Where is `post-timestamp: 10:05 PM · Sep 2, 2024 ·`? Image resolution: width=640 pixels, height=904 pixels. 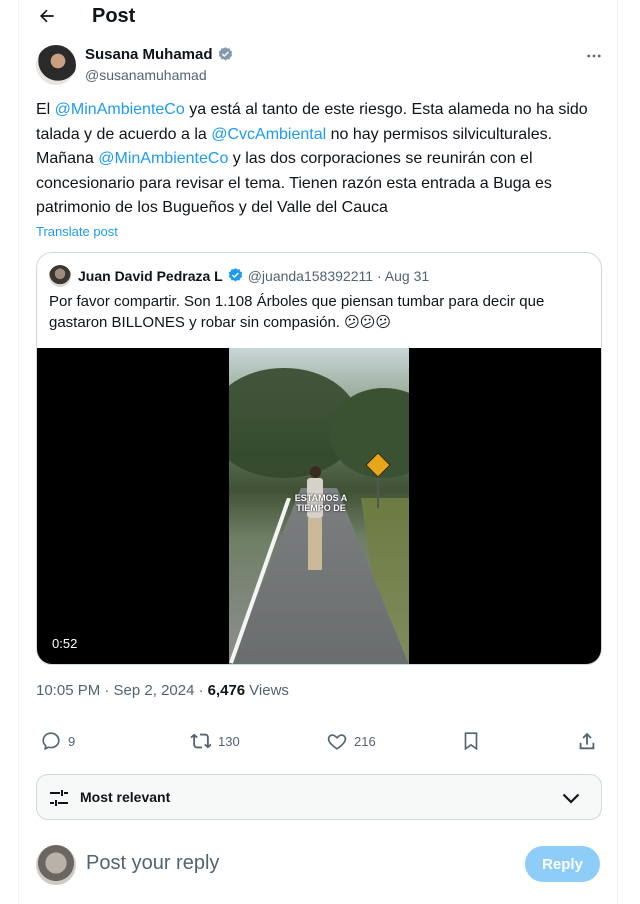
post-timestamp: 10:05 PM · Sep 2, 2024 · is located at coordinates (120, 690).